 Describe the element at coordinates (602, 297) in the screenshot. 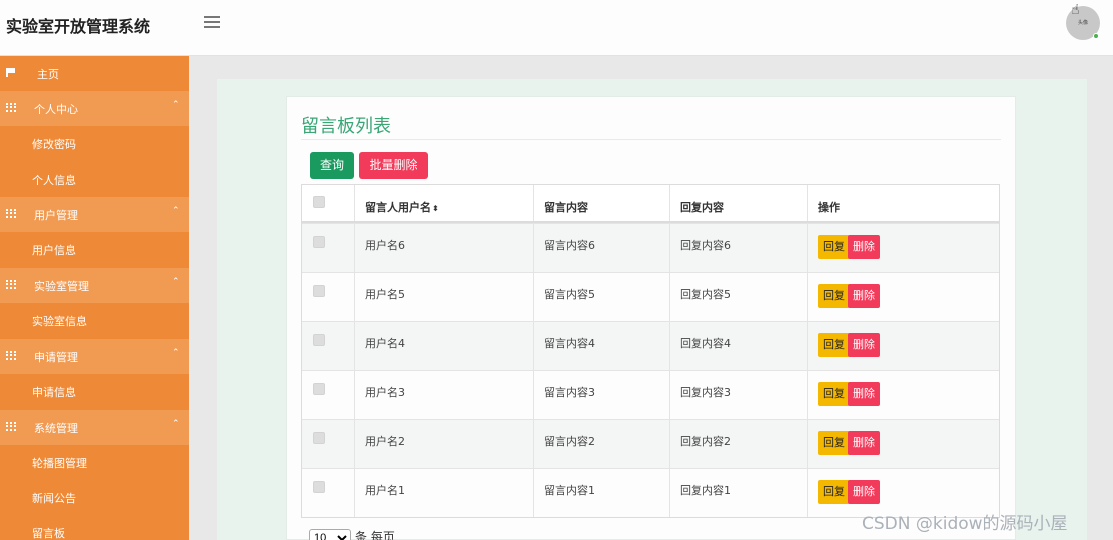

I see `content-cell: 留言内容5` at that location.